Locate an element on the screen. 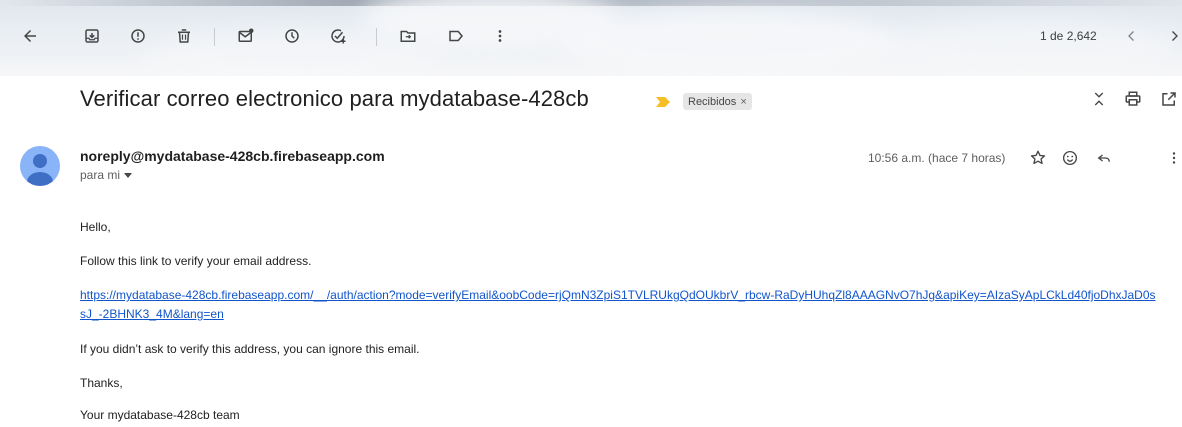 Image resolution: width=1182 pixels, height=427 pixels. labels-button is located at coordinates (456, 36).